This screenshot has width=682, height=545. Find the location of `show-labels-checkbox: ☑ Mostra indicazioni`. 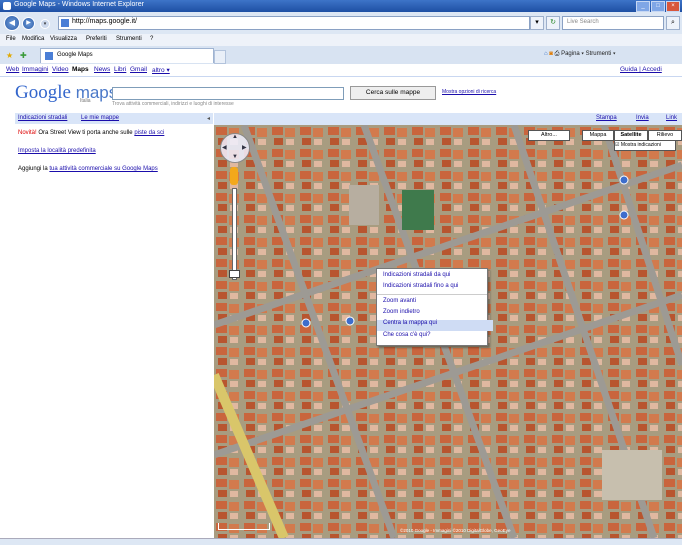

show-labels-checkbox: ☑ Mostra indicazioni is located at coordinates (645, 145).